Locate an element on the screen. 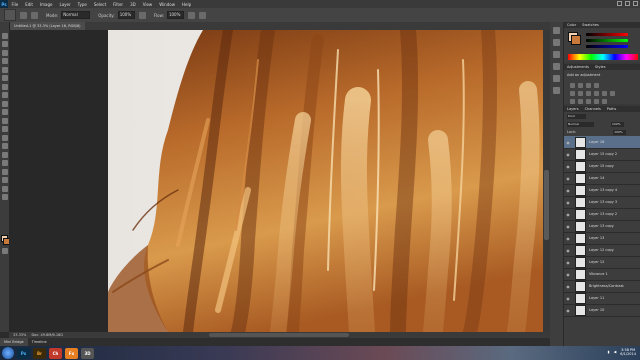 Image resolution: width=640 pixels, height=360 pixels. vibrance-icon is located at coordinates (572, 93).